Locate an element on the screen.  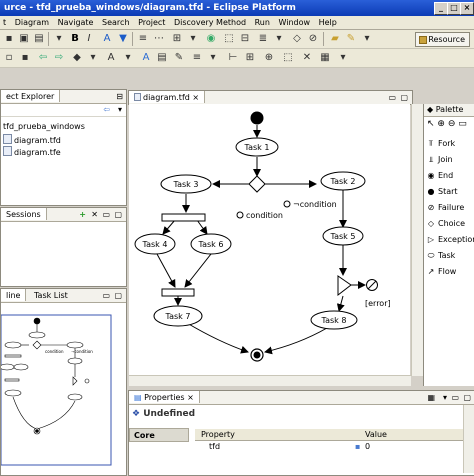
back-icon: ⇦ is located at coordinates (43, 58).